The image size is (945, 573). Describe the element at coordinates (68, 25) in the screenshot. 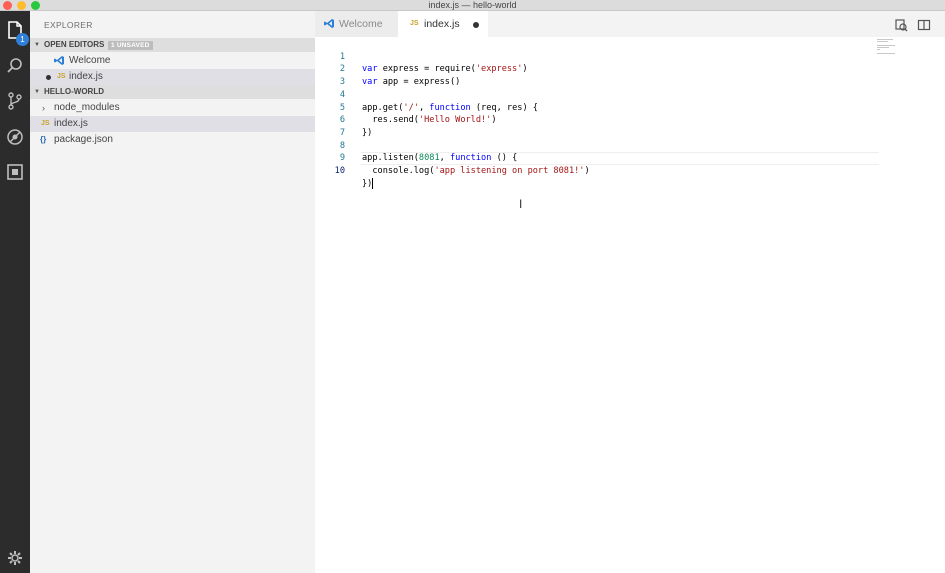

I see `sidebar-title: EXPLORER` at that location.